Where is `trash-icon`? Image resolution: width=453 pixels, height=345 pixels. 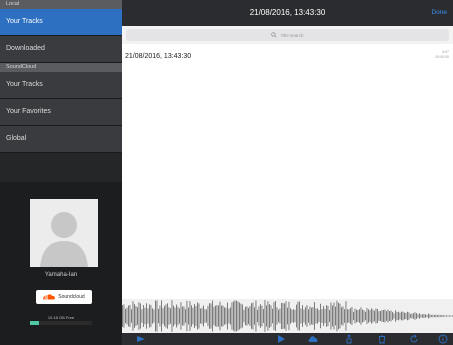 trash-icon is located at coordinates (382, 339).